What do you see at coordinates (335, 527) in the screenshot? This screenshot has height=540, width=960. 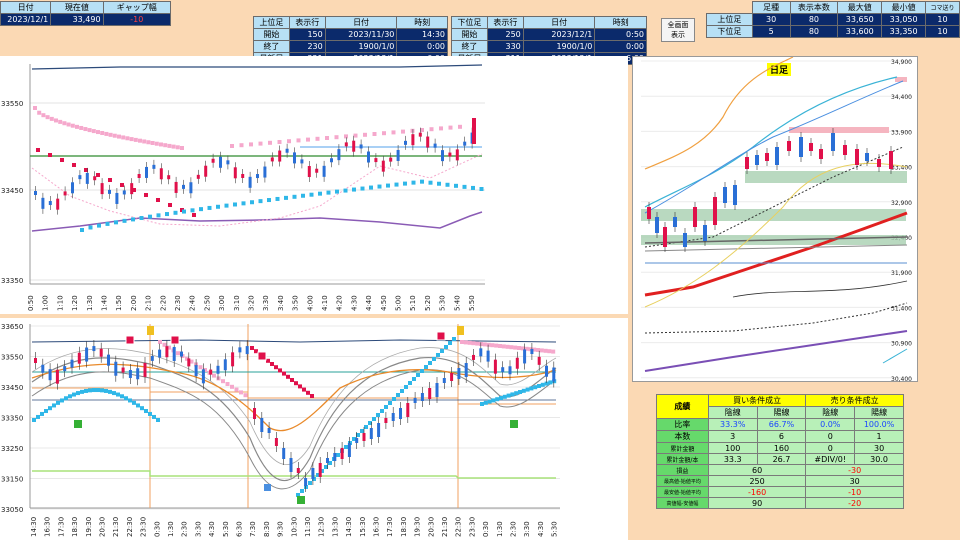 I see `x-tick-label: 13:30` at bounding box center [335, 527].